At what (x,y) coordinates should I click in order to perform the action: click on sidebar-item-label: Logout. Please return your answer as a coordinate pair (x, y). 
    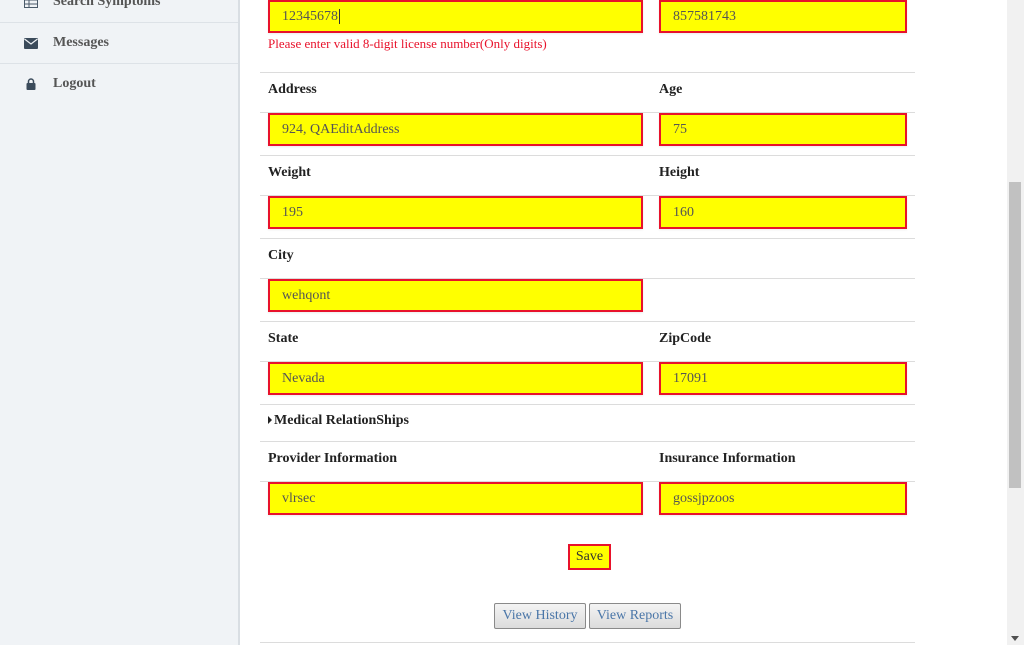
    Looking at the image, I should click on (74, 83).